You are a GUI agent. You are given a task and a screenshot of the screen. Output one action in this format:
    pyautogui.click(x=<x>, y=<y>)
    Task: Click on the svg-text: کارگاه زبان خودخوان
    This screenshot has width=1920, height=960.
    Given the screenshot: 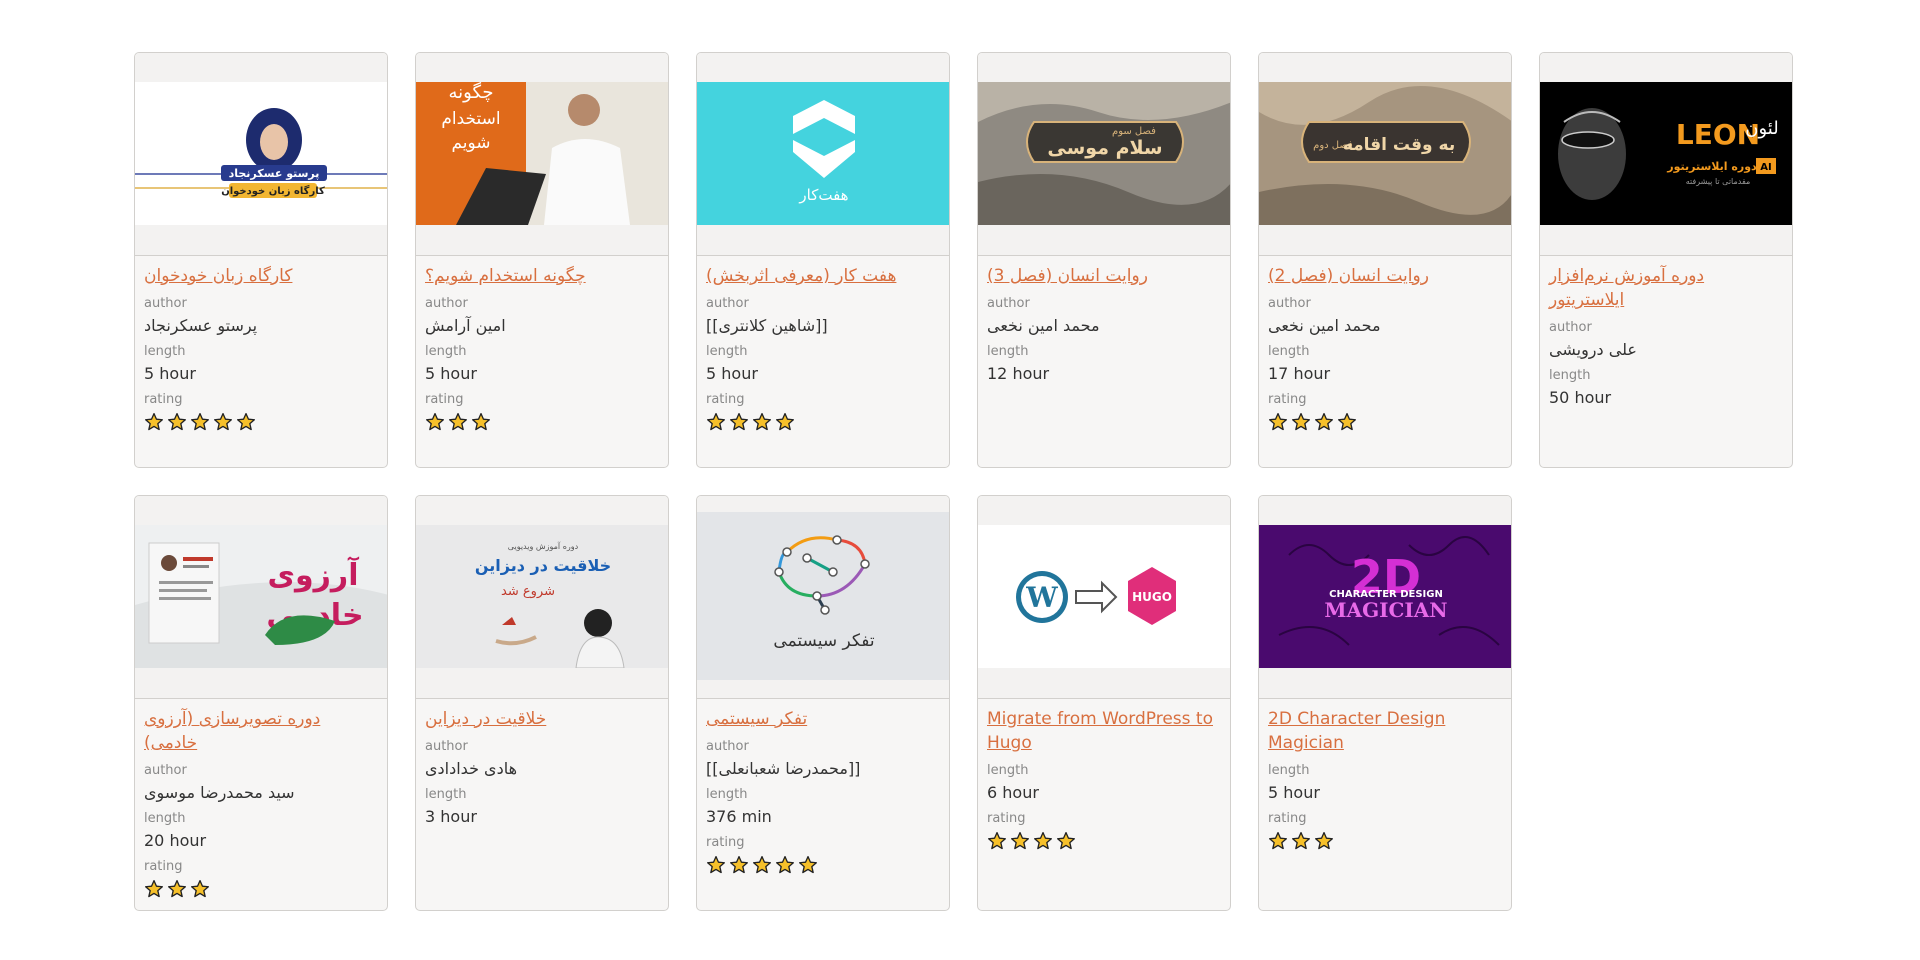 What is the action you would take?
    pyautogui.click(x=273, y=190)
    